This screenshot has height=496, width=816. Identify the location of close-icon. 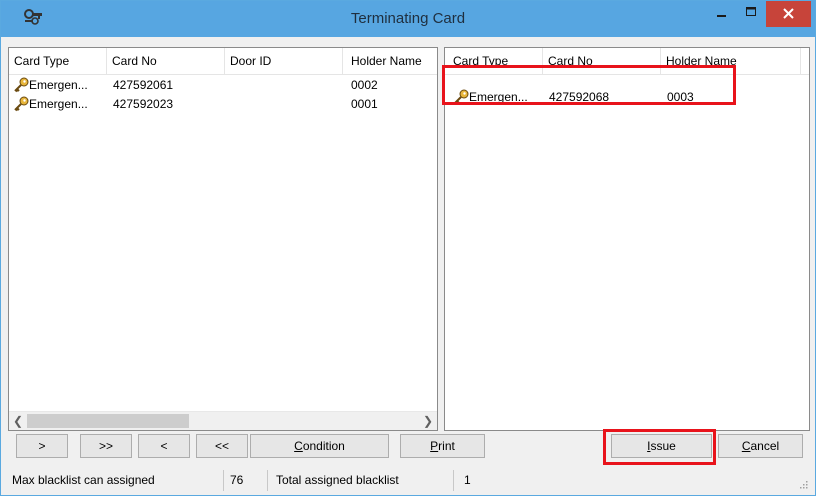
(788, 13).